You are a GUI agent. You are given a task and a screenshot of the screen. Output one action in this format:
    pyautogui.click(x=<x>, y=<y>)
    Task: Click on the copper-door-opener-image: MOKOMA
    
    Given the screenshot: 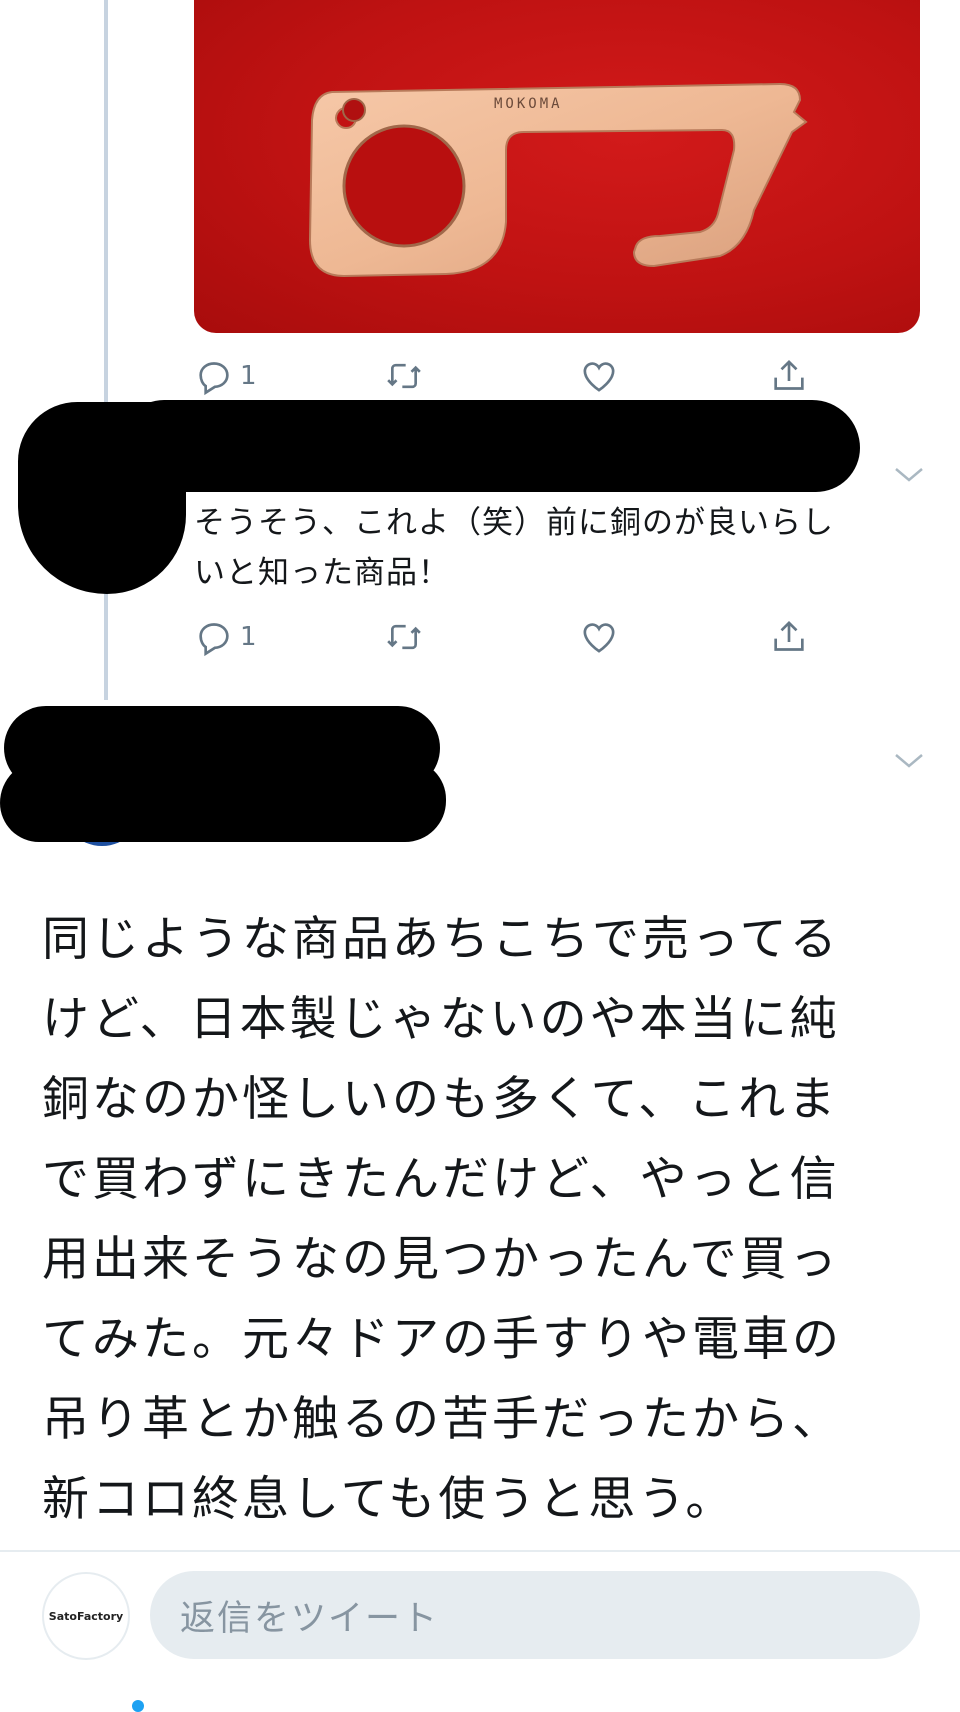 What is the action you would take?
    pyautogui.click(x=558, y=180)
    